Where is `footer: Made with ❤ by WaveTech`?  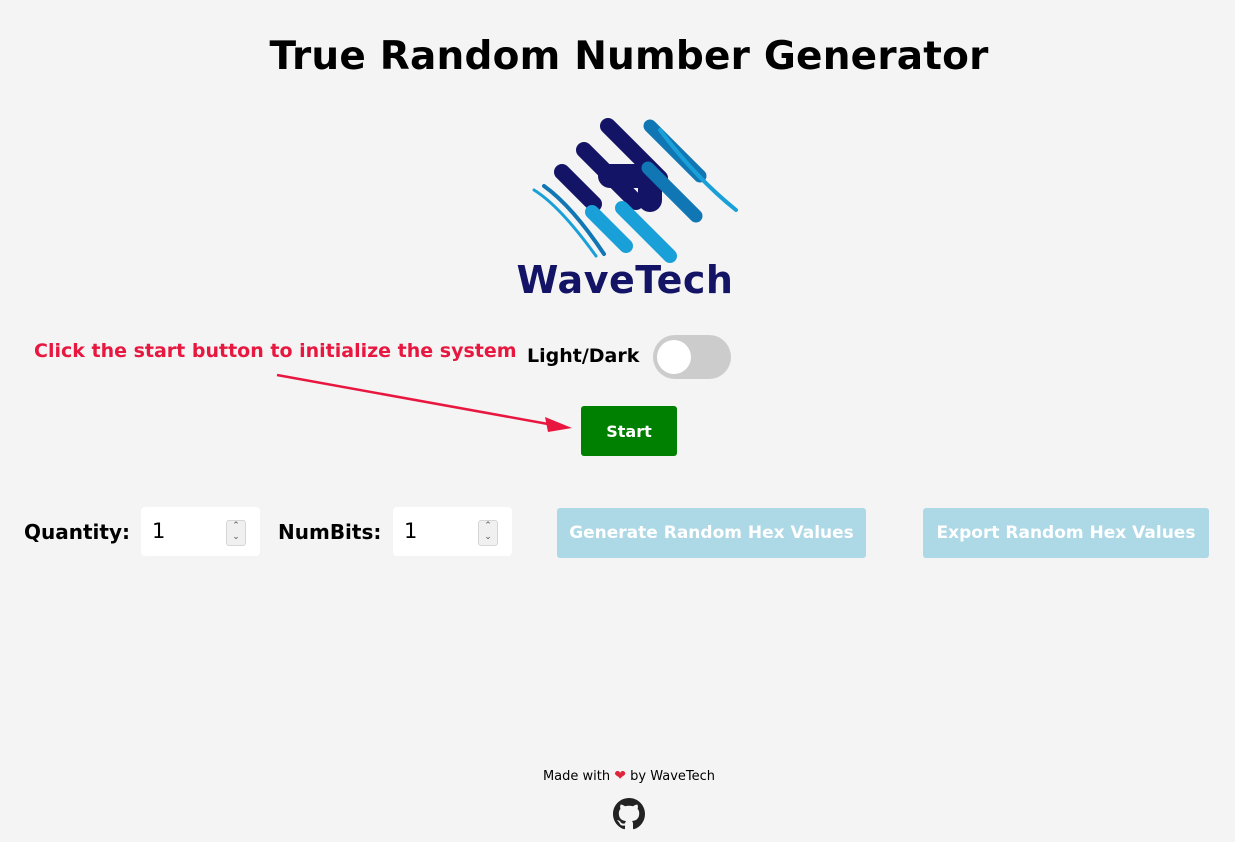 footer: Made with ❤ by WaveTech is located at coordinates (617, 776).